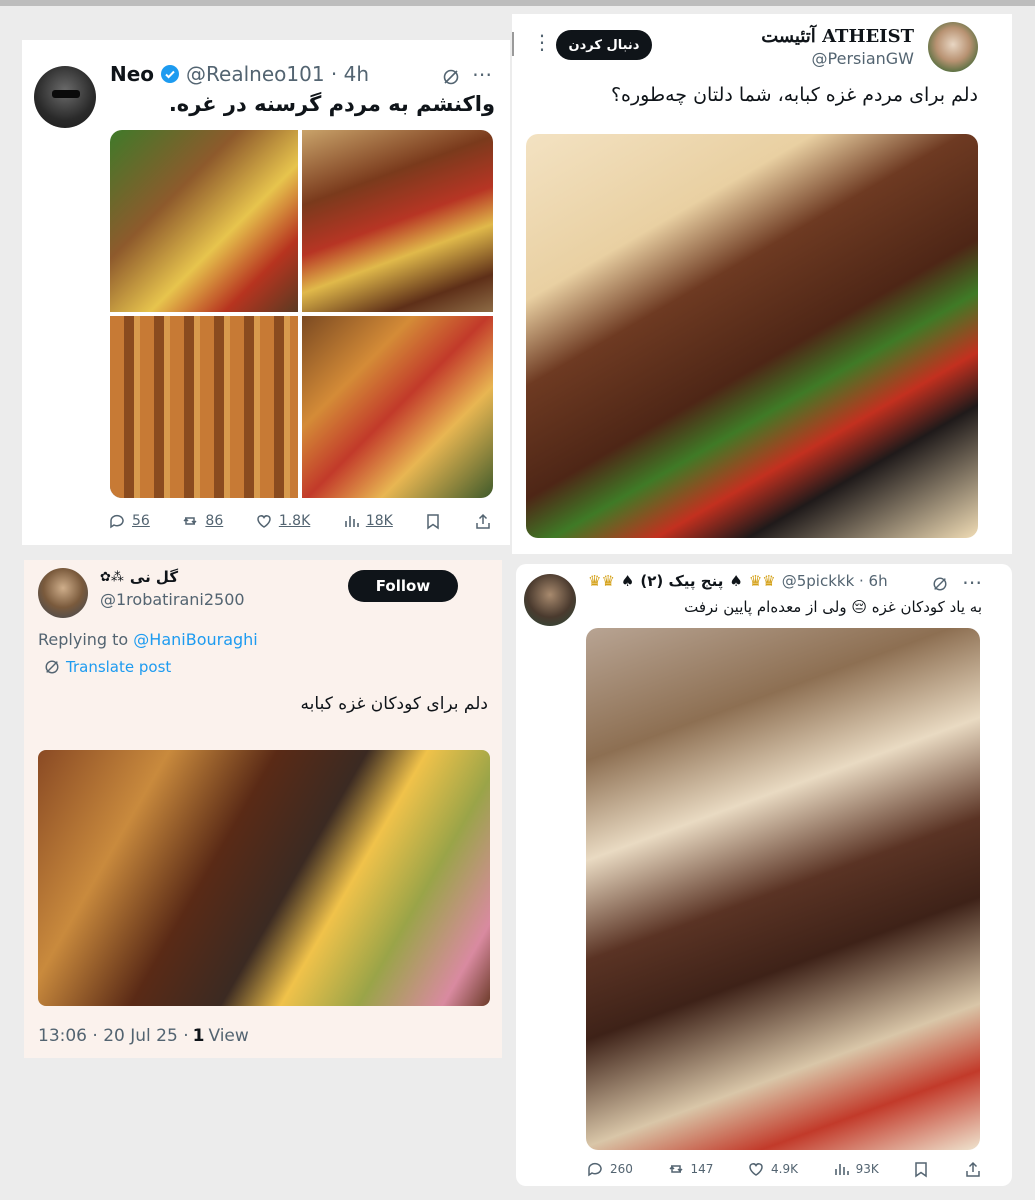  Describe the element at coordinates (129, 521) in the screenshot. I see `reply-button: 56` at that location.